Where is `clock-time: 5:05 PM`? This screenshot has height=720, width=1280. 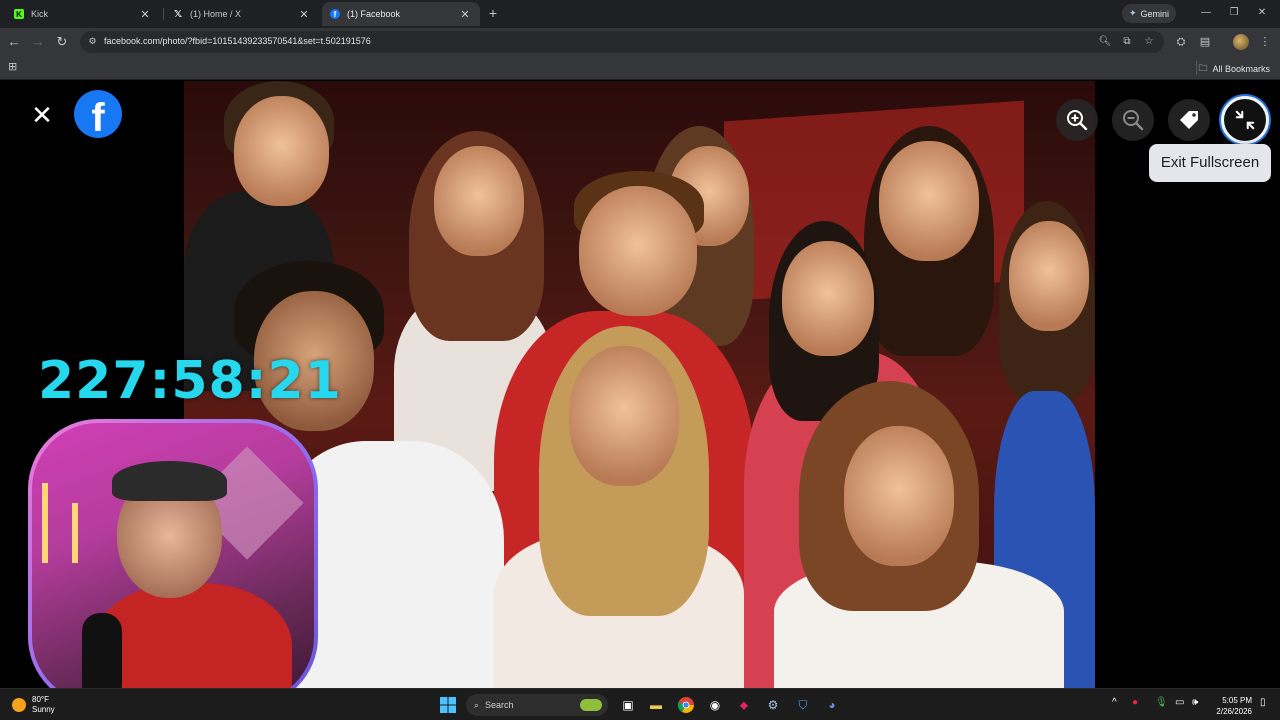
clock-time: 5:05 PM is located at coordinates (1237, 700).